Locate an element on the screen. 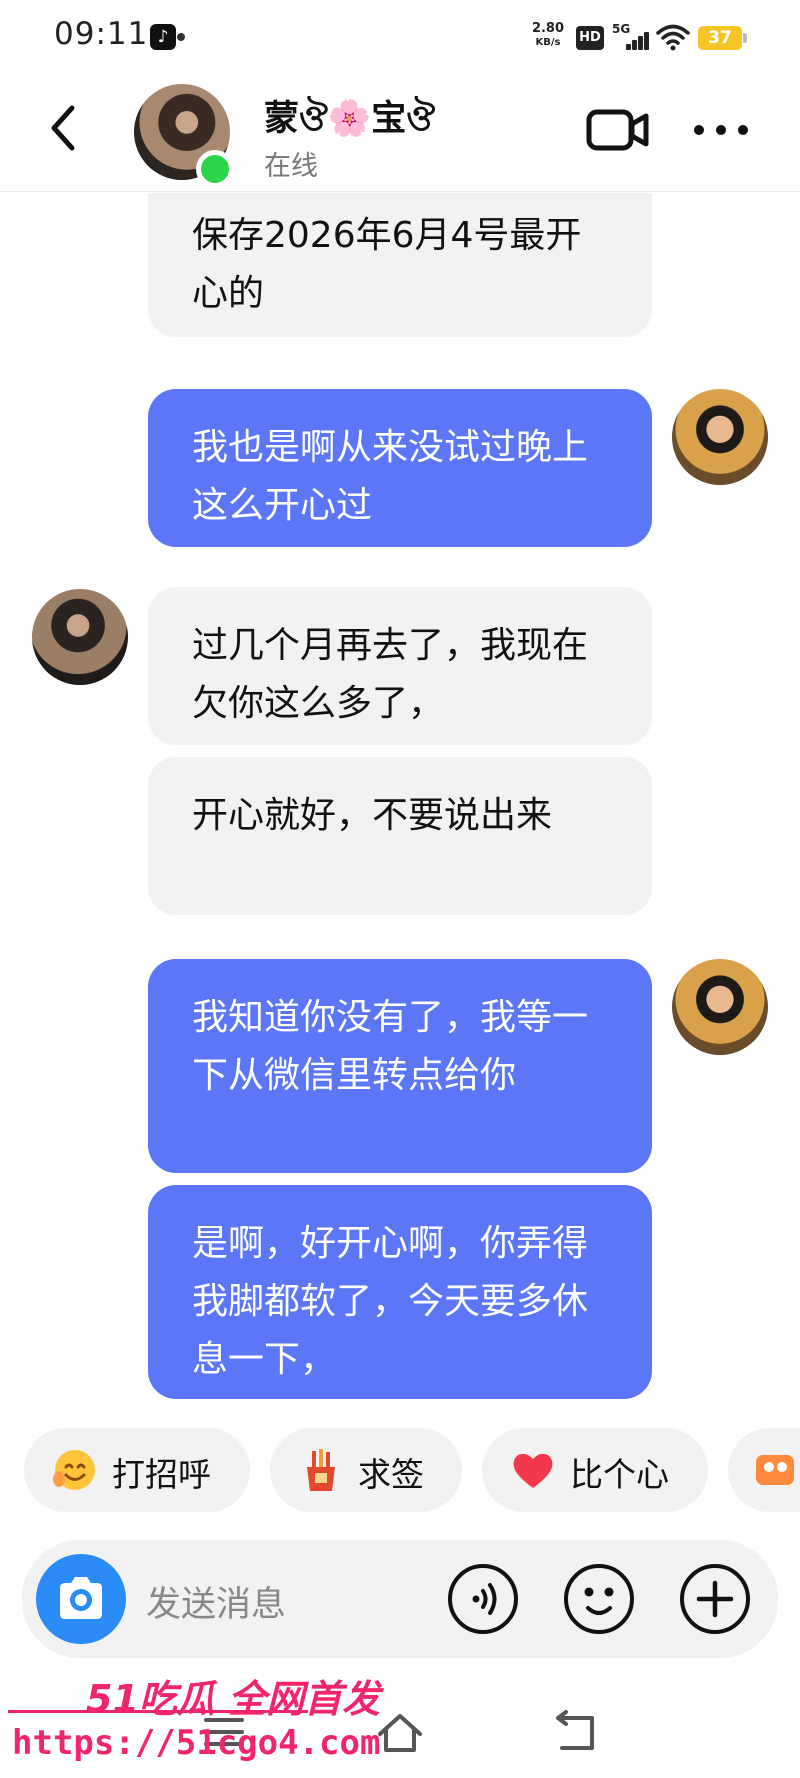 The width and height of the screenshot is (800, 1778). quick-reply-heart: 比个心 is located at coordinates (595, 1470).